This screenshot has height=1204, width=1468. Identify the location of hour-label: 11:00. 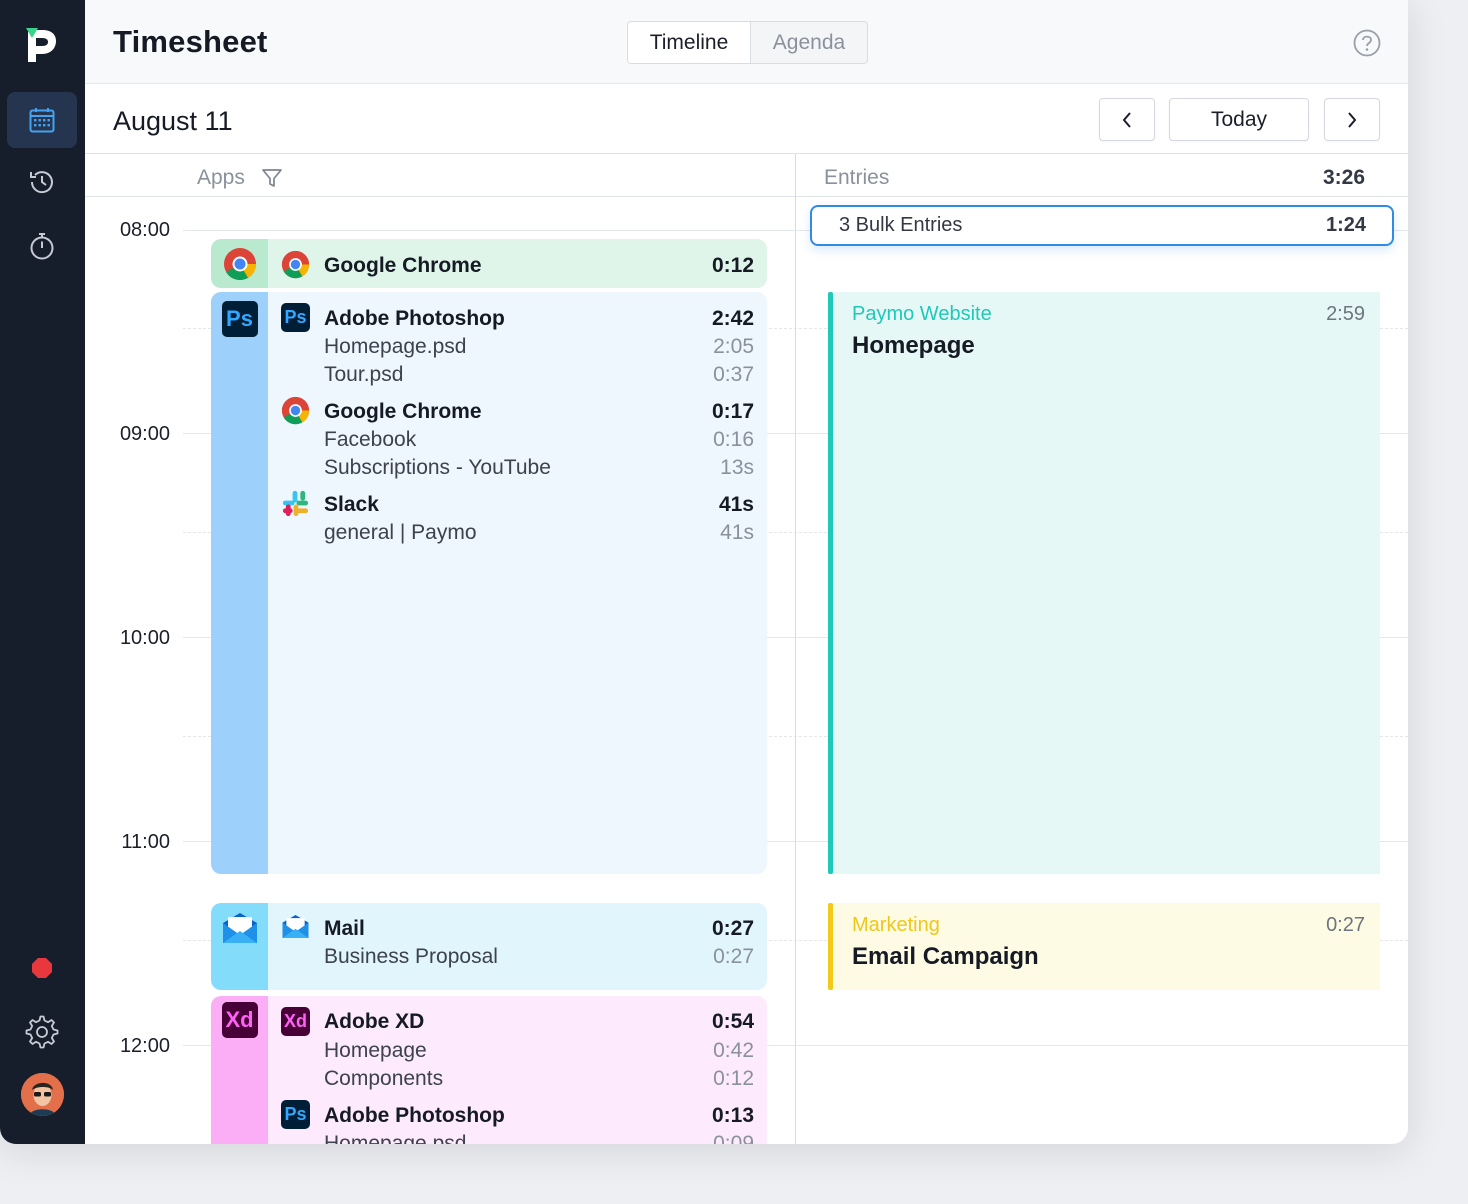
(145, 842).